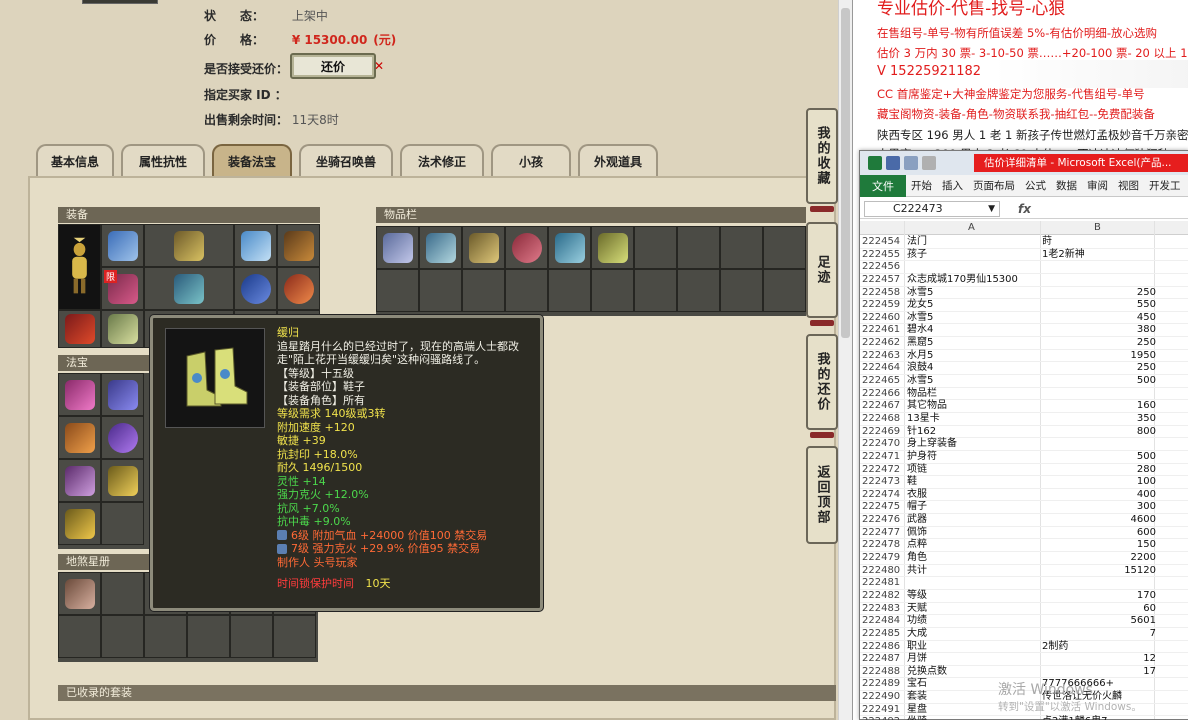 This screenshot has height=720, width=1188. I want to click on table-row: 222467 其它物品 160, so click(1024, 406).